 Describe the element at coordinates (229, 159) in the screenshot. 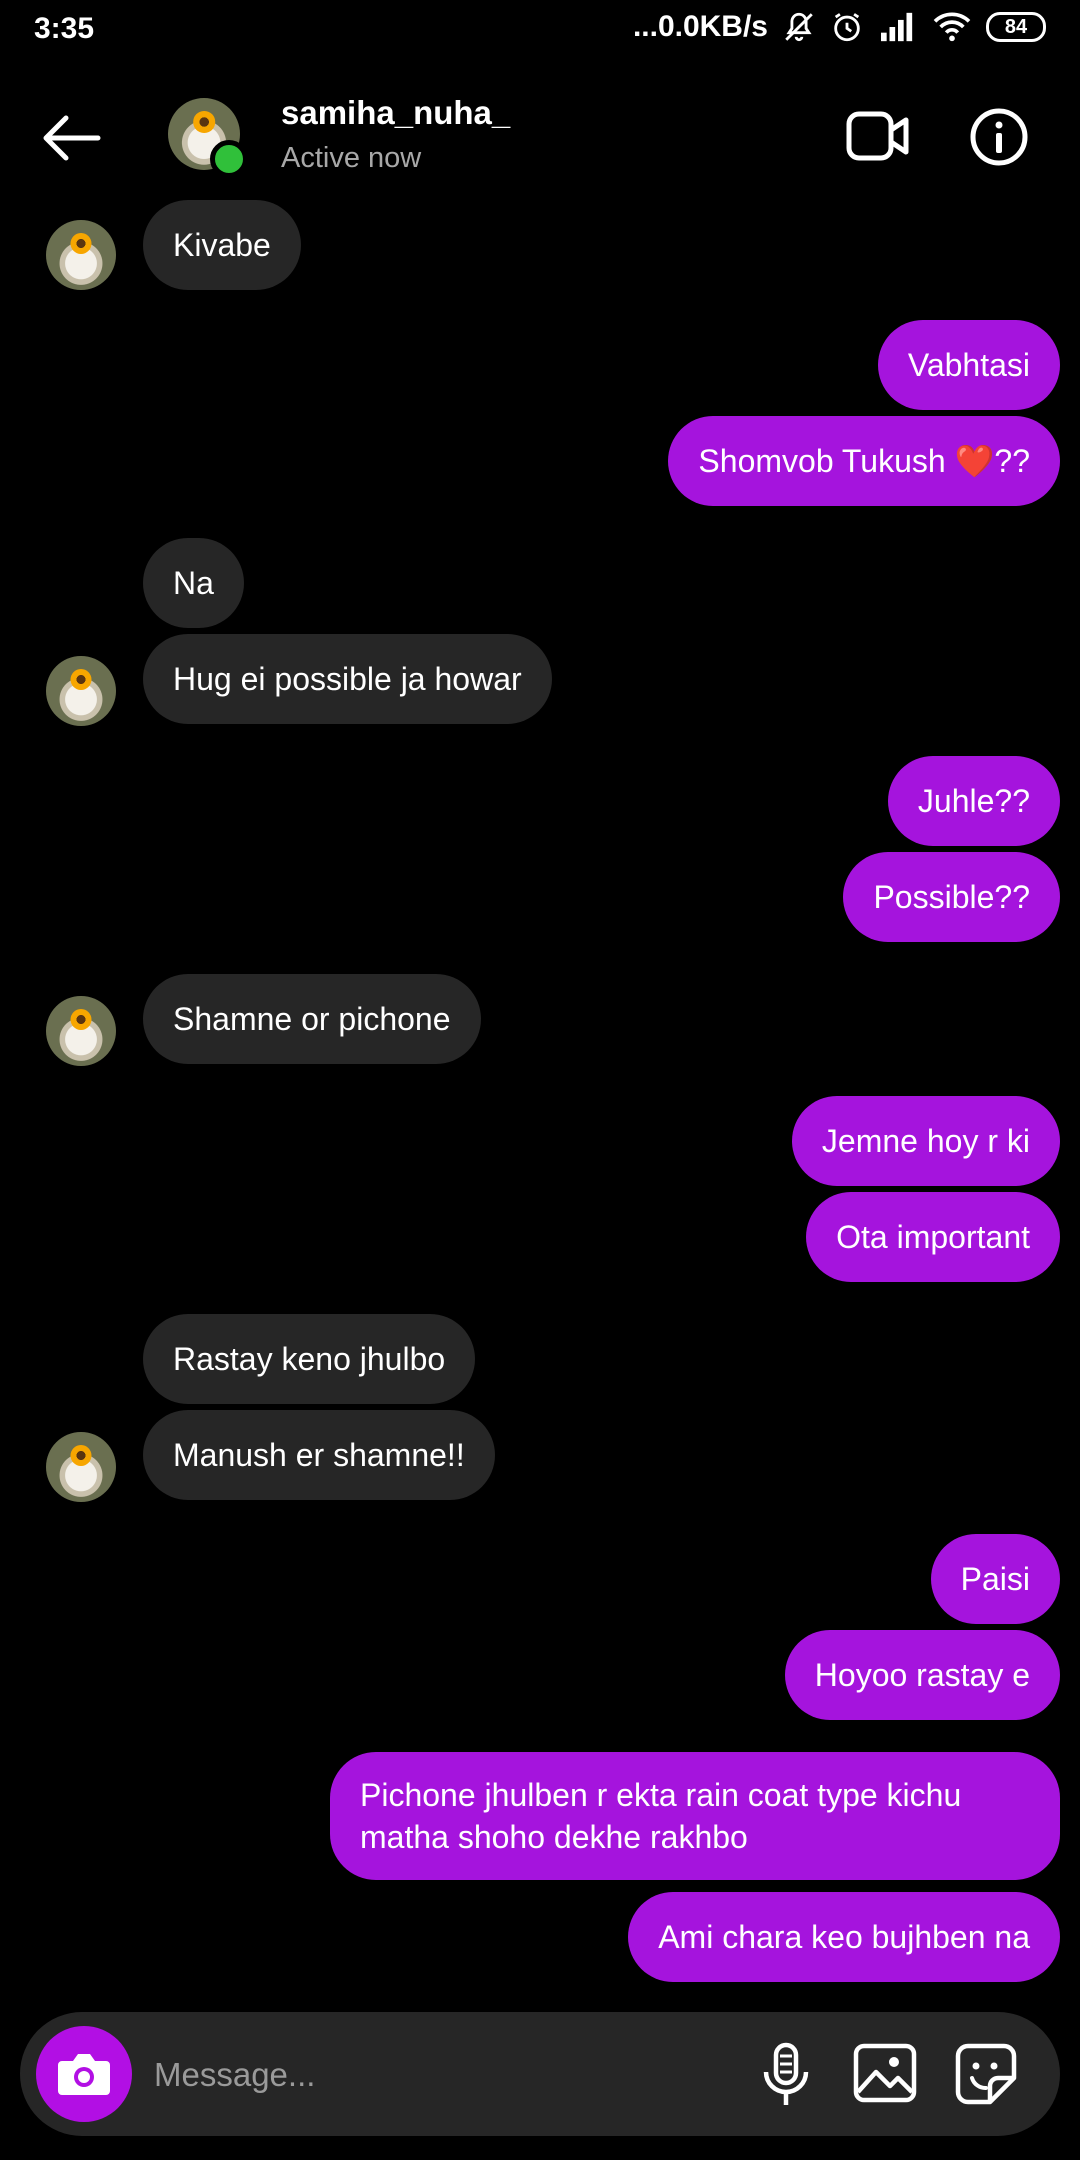

I see `online-indicator` at that location.